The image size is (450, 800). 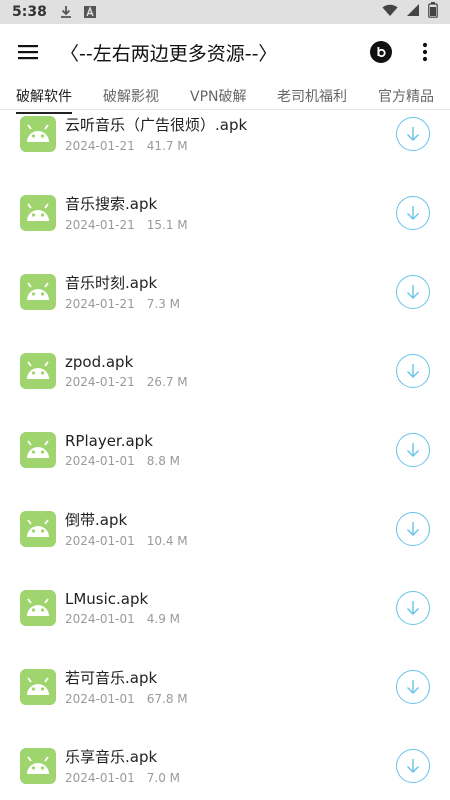 What do you see at coordinates (90, 12) in the screenshot?
I see `font-icon` at bounding box center [90, 12].